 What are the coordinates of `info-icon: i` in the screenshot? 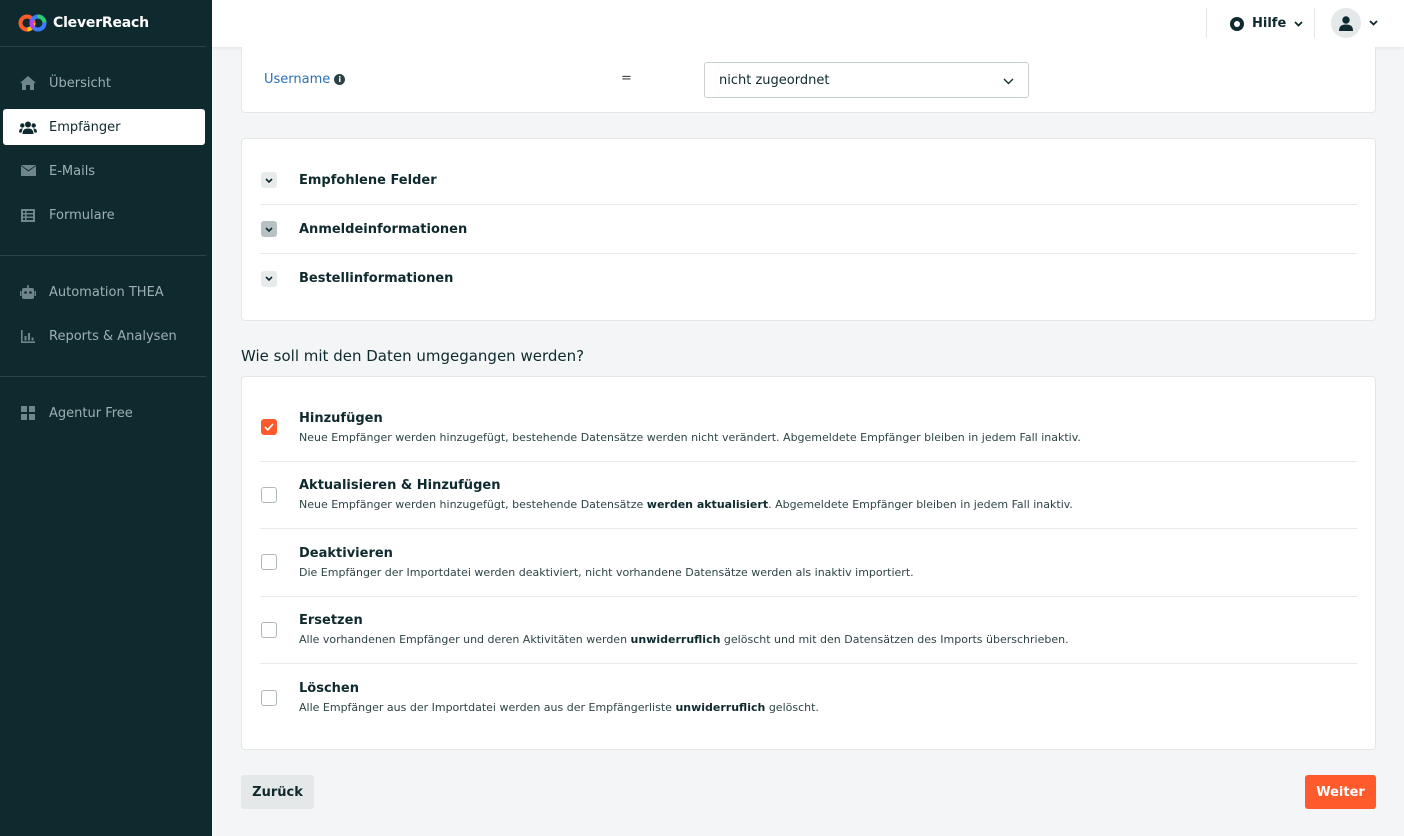 It's located at (340, 79).